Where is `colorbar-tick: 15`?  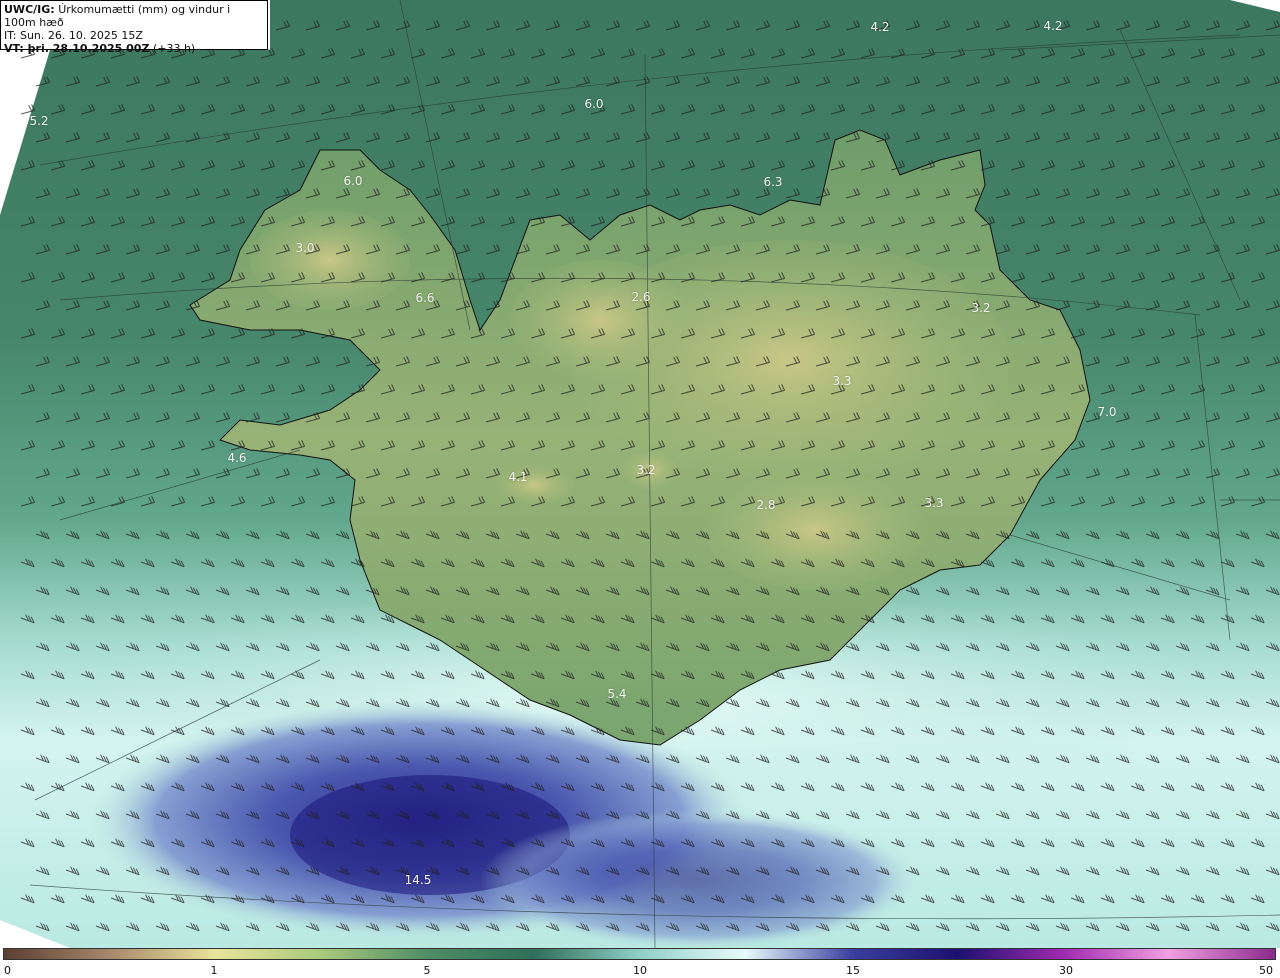
colorbar-tick: 15 is located at coordinates (853, 970).